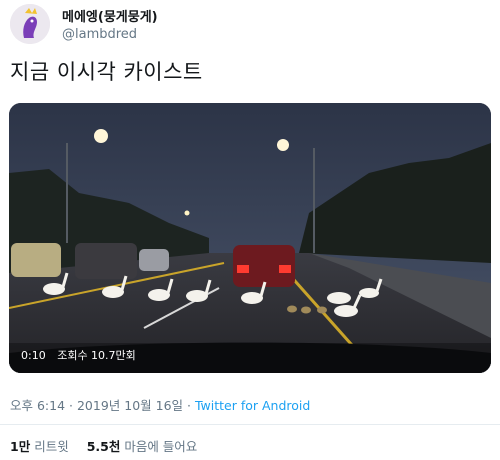 Image resolution: width=500 pixels, height=460 pixels. I want to click on video-view-count: 조회수 10.7만회, so click(96, 355).